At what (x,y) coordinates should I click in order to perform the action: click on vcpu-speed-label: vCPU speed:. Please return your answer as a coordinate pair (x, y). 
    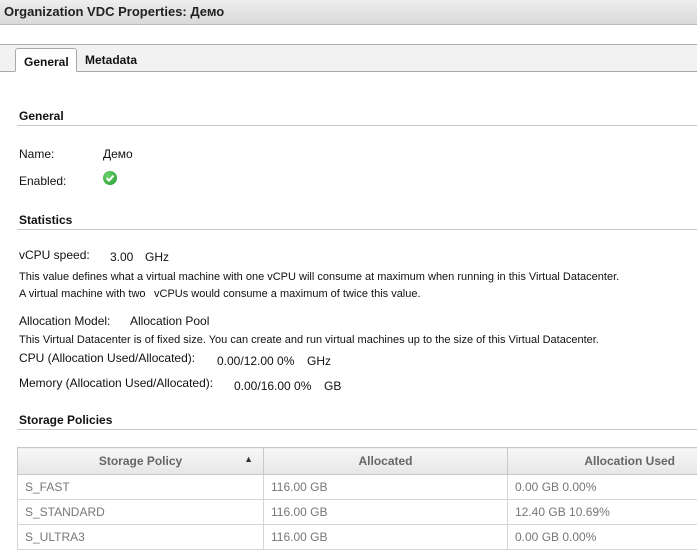
    Looking at the image, I should click on (54, 255).